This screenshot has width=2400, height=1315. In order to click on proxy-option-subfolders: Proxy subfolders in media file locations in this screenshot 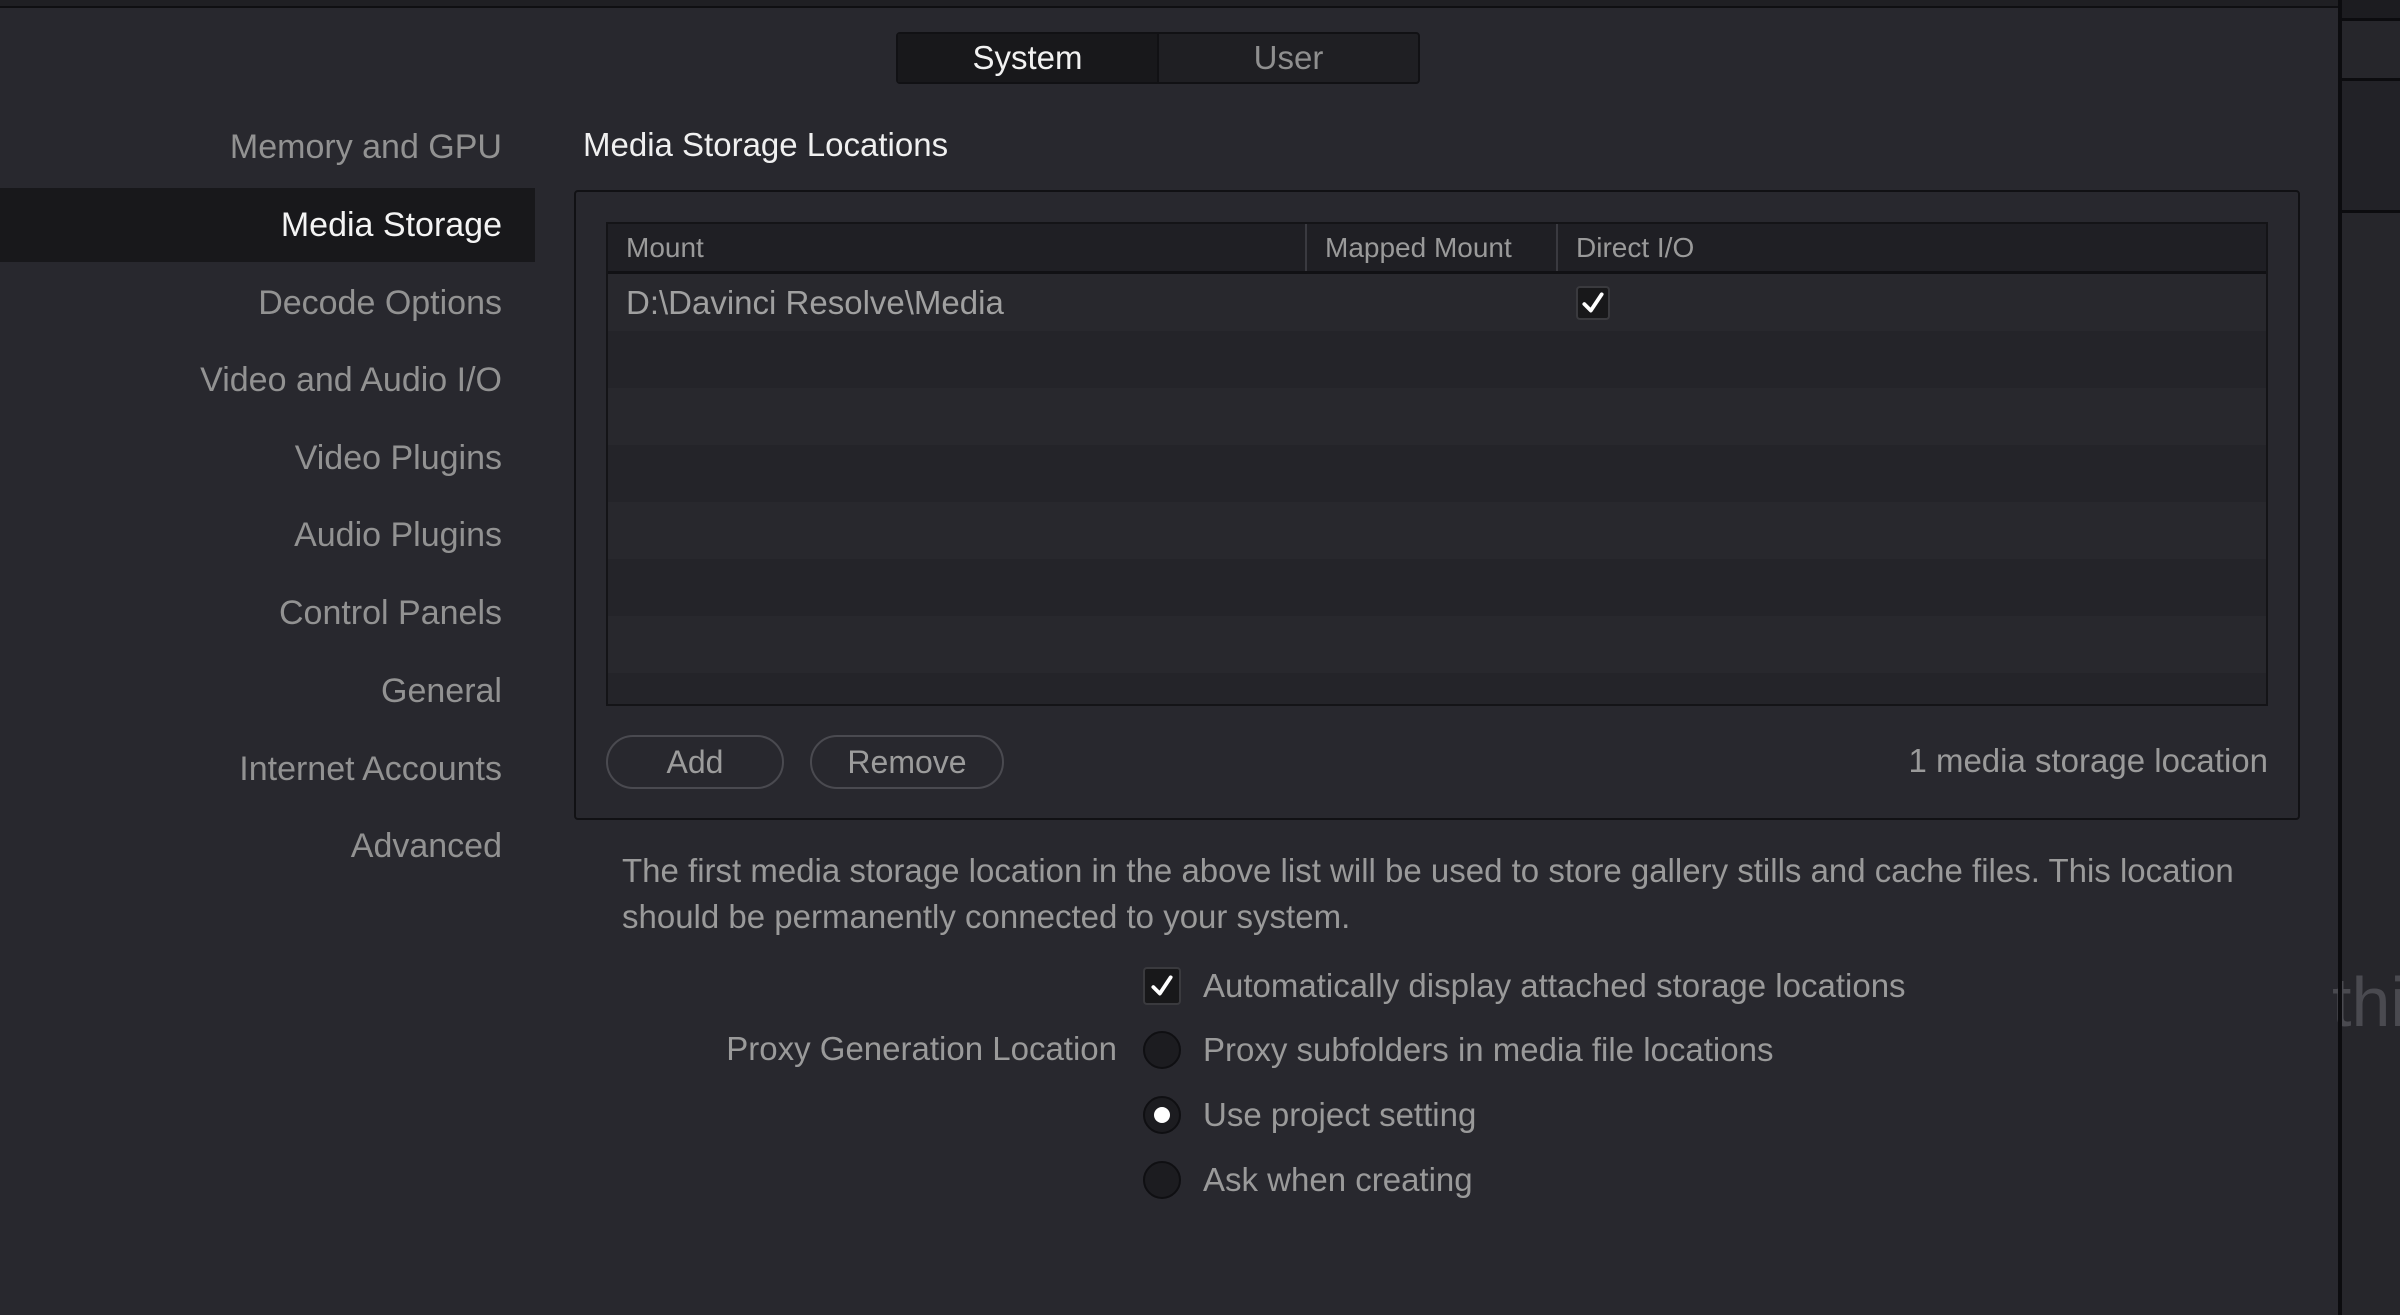, I will do `click(1458, 1050)`.